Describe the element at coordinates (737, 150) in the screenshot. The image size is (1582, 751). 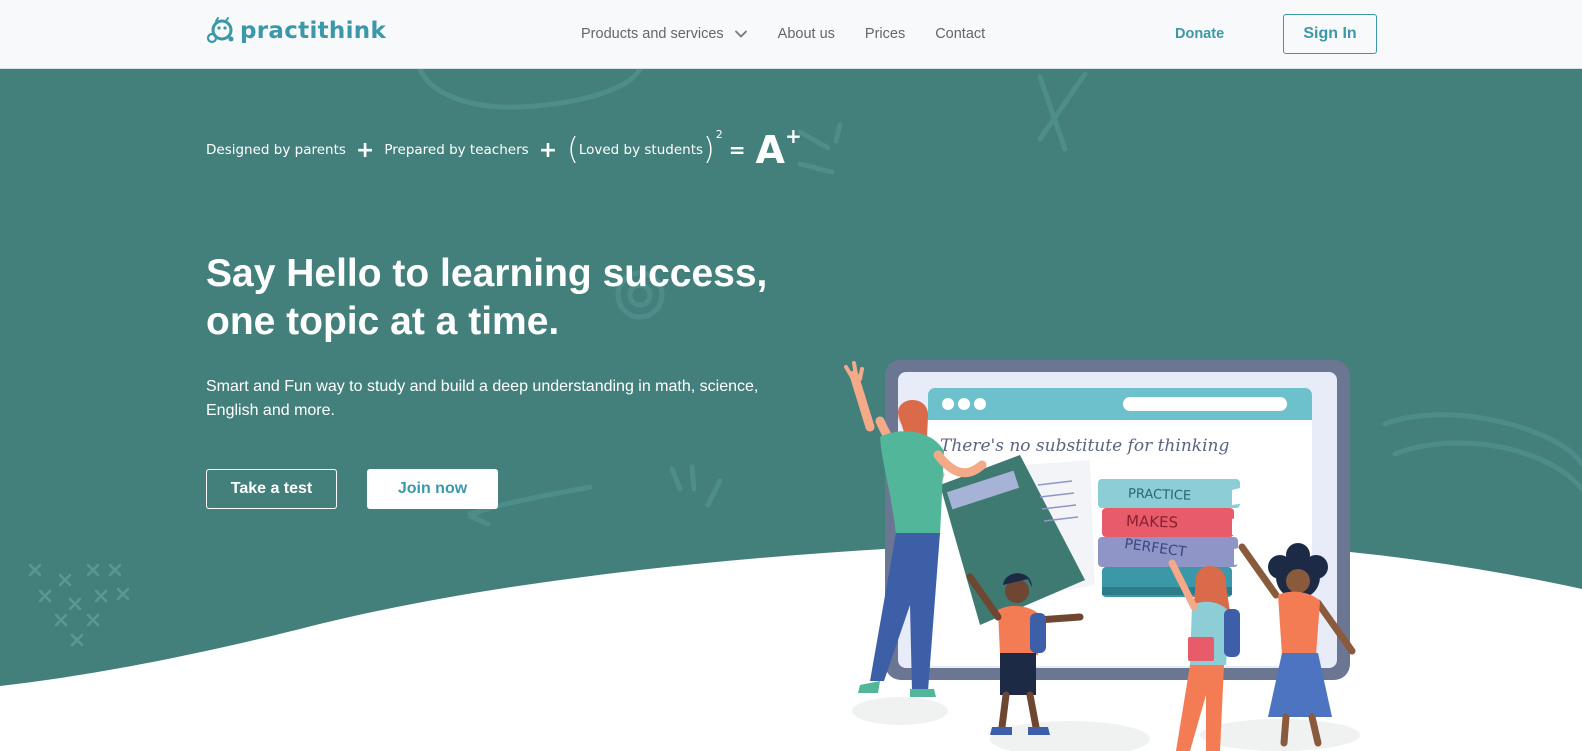
I see `equals-icon: =` at that location.